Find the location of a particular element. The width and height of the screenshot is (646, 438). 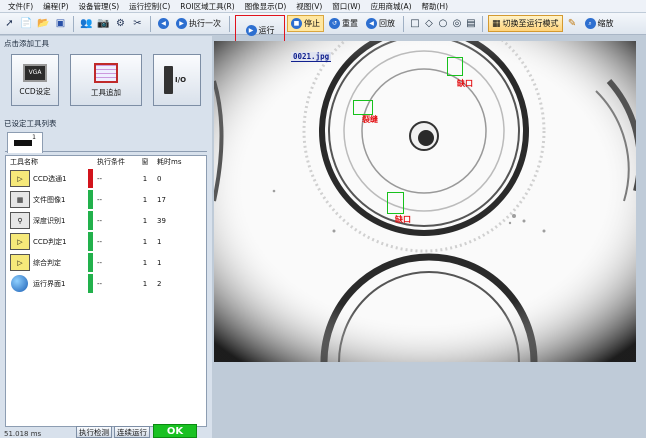

table-row: ⚲ 深度识别1 -- 1 39 is located at coordinates (106, 220).